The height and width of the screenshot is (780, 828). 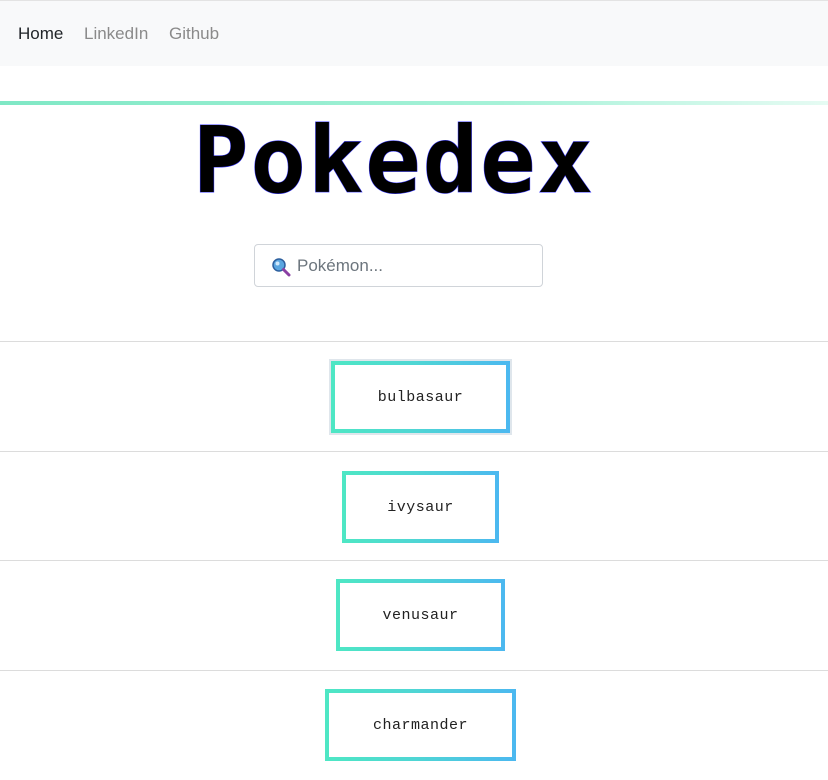 I want to click on pokedex-logo: Pokedex, so click(x=393, y=161).